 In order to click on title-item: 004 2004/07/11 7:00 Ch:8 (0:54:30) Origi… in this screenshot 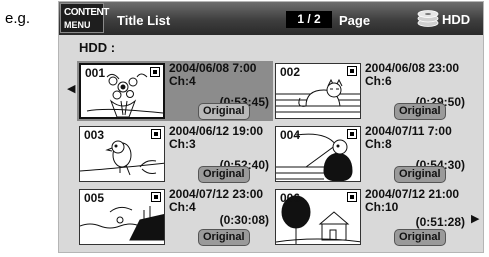, I will do `click(371, 154)`.